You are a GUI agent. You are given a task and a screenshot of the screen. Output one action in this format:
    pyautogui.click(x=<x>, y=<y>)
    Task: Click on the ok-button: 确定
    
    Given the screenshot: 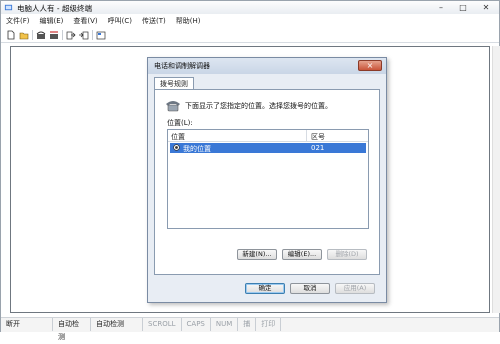 What is the action you would take?
    pyautogui.click(x=265, y=288)
    